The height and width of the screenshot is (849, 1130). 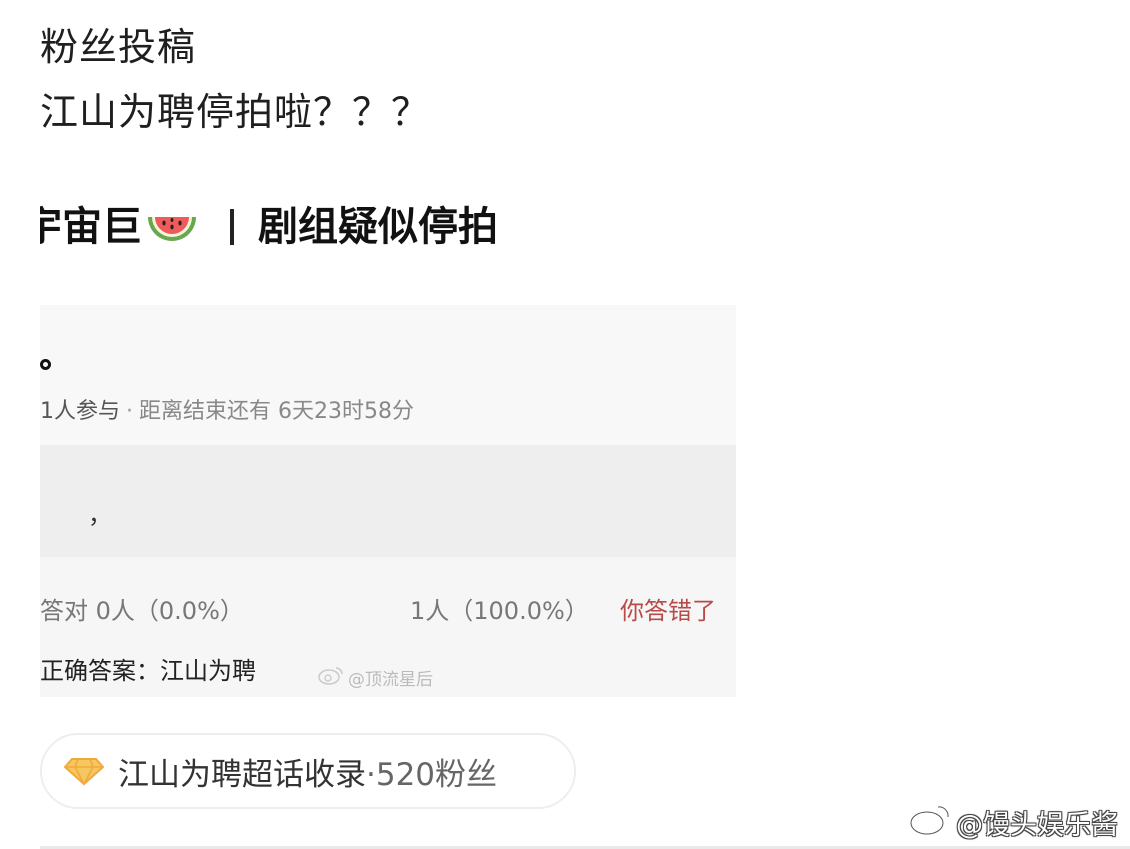 I want to click on countdown-text: 距离结束还有 6天23时58分, so click(x=276, y=411).